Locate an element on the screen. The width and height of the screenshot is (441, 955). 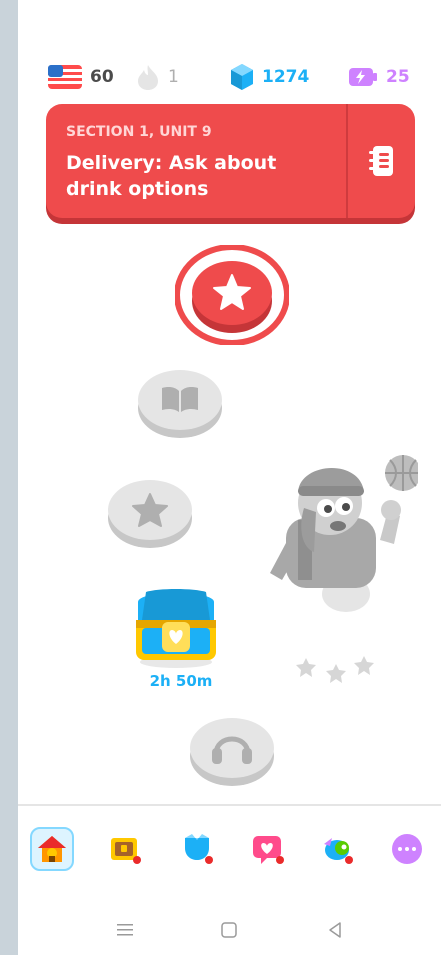
notebook-icon is located at coordinates (380, 161).